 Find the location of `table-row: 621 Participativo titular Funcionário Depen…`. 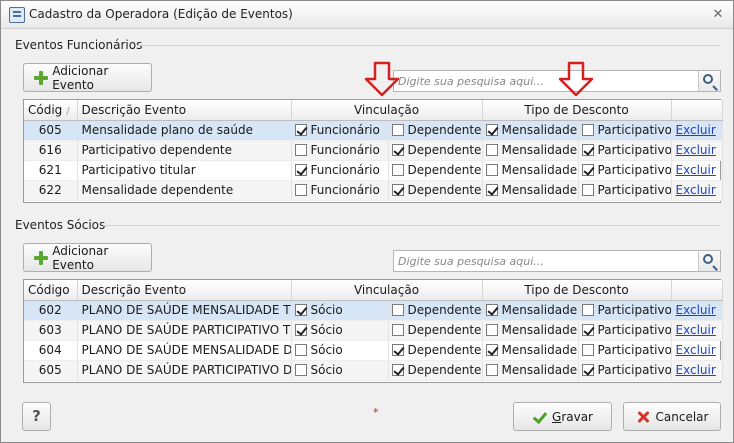

table-row: 621 Participativo titular Funcionário Depen… is located at coordinates (373, 170).